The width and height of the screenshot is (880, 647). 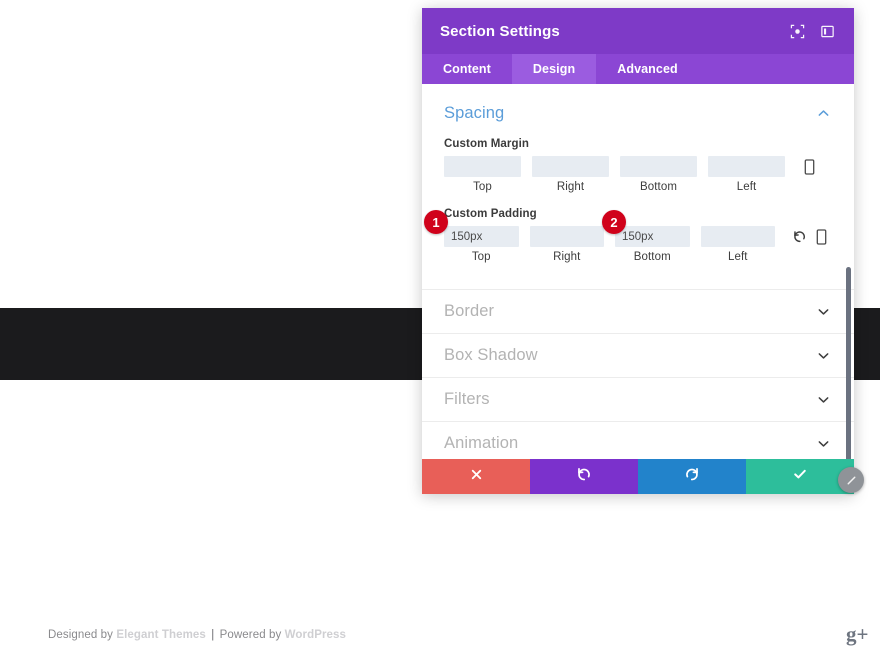 What do you see at coordinates (851, 480) in the screenshot?
I see `resize-handle` at bounding box center [851, 480].